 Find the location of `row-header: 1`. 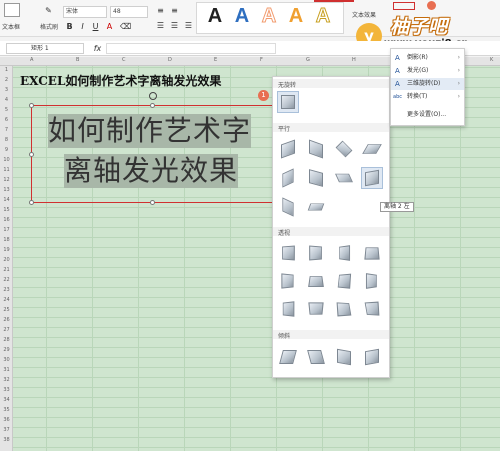

row-header: 1 is located at coordinates (6, 70).